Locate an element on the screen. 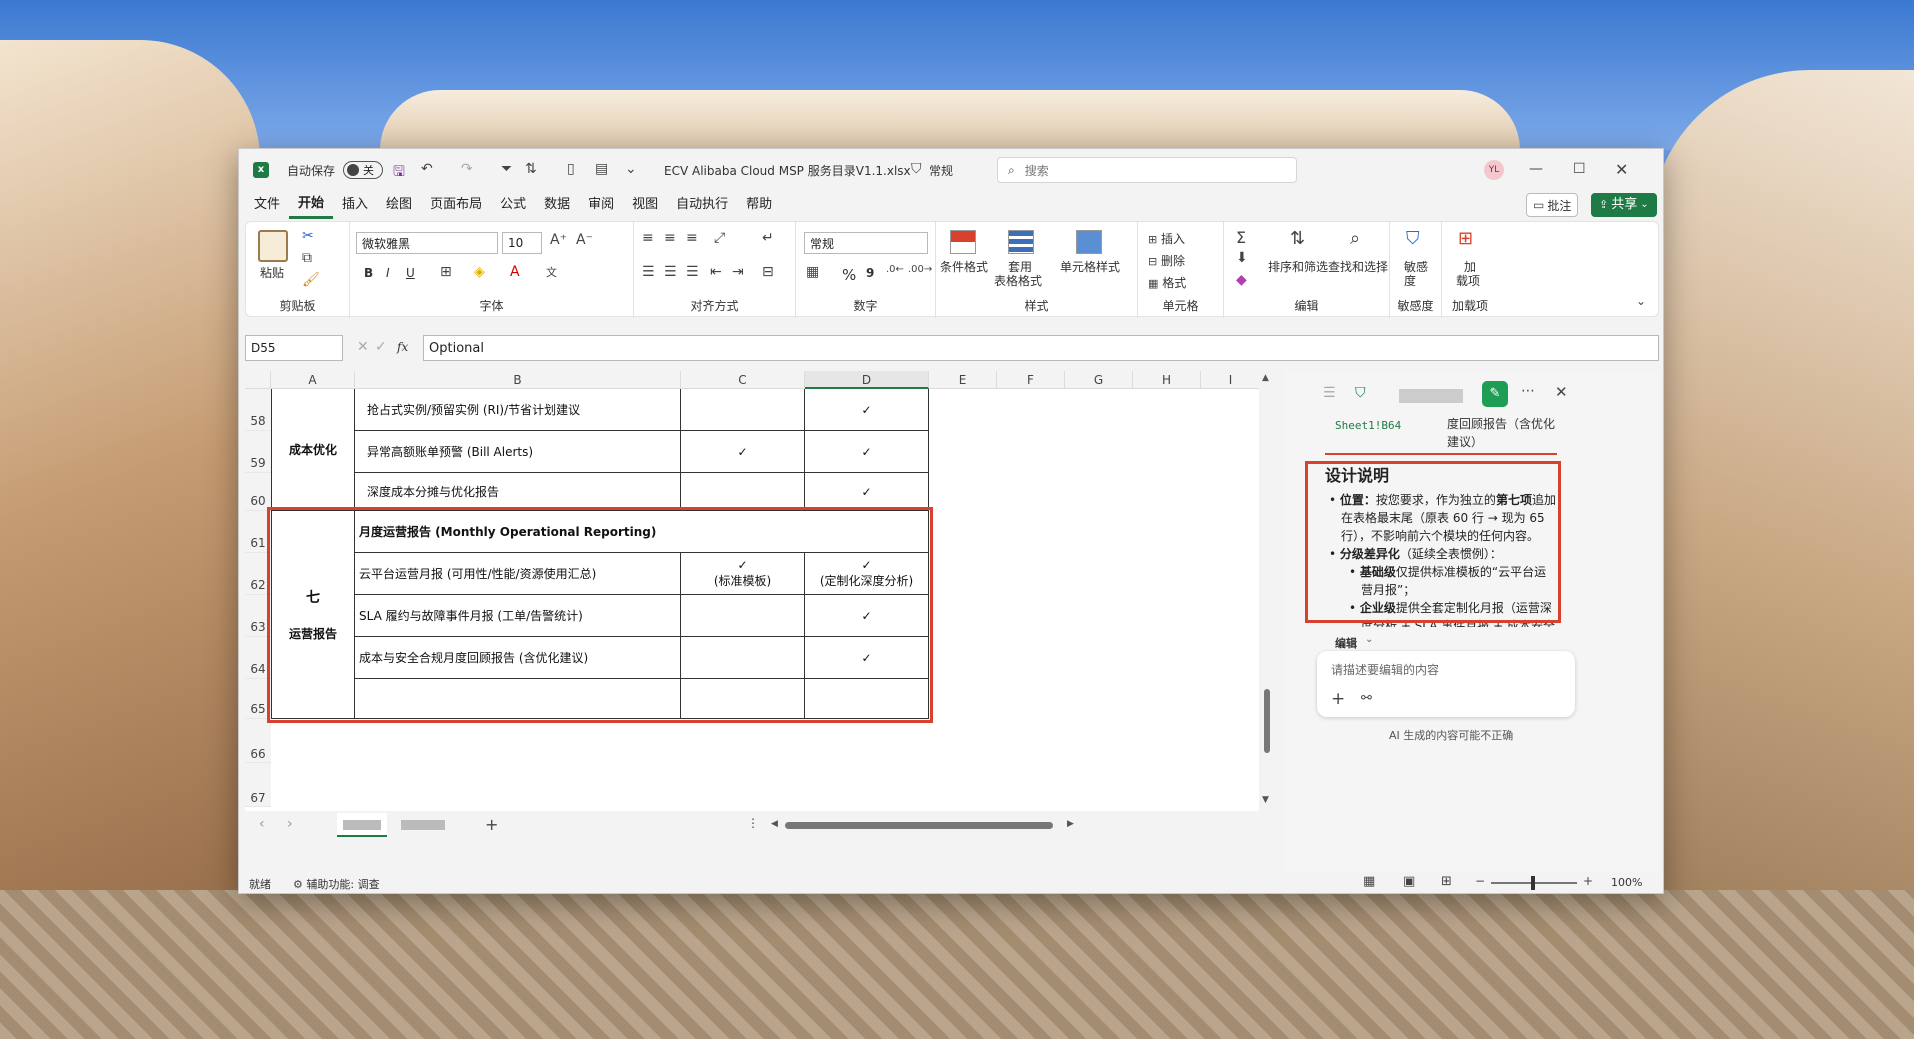 The width and height of the screenshot is (1914, 1039). comma-style-button: 9 is located at coordinates (870, 273).